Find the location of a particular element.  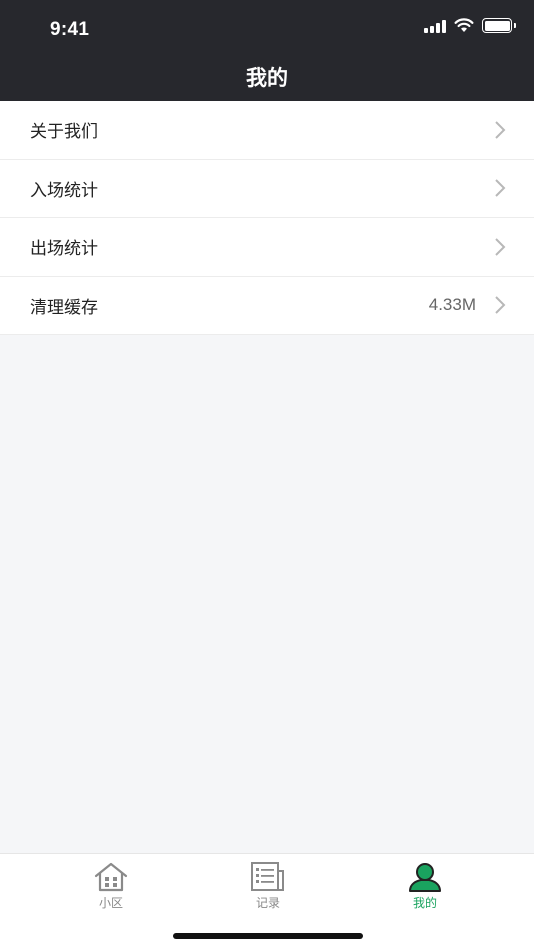

tab-records: 记录 is located at coordinates (268, 886).